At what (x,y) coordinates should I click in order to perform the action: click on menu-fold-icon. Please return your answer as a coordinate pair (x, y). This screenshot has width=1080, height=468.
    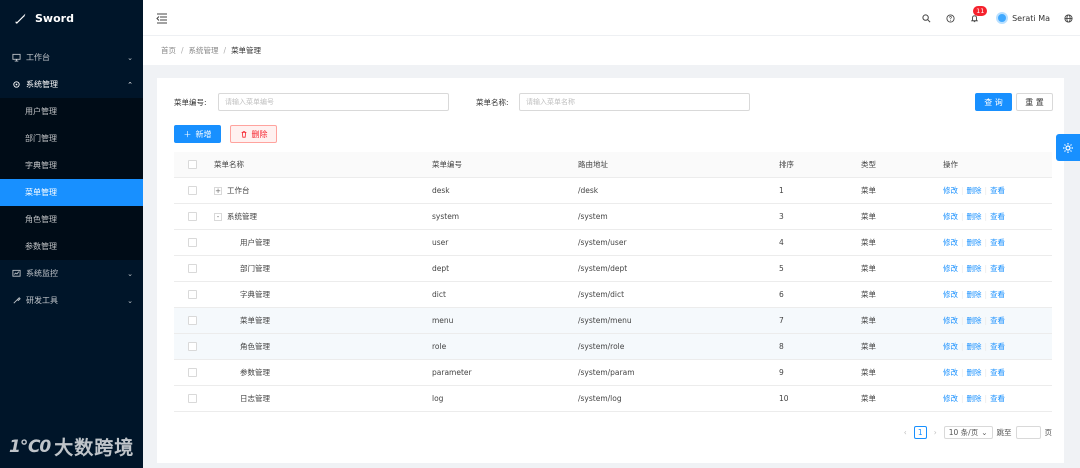
    Looking at the image, I should click on (162, 18).